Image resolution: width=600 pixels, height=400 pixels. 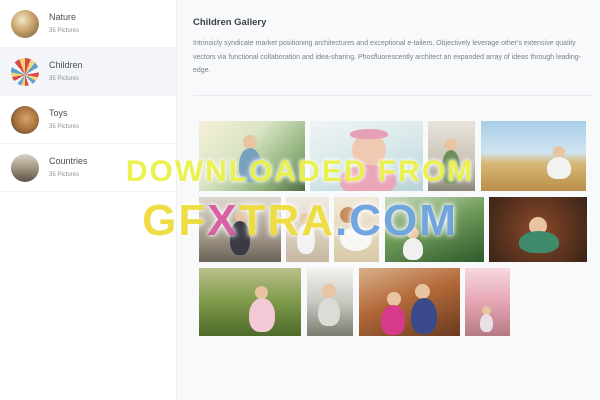 I want to click on category-item-nature: Nature 35 Pictures, so click(x=88, y=24).